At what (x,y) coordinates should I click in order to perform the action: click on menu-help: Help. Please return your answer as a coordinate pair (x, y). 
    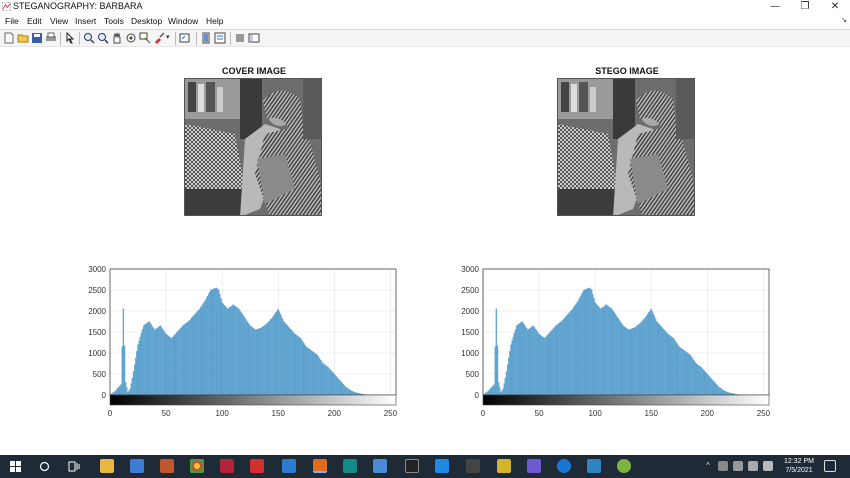
    Looking at the image, I should click on (214, 21).